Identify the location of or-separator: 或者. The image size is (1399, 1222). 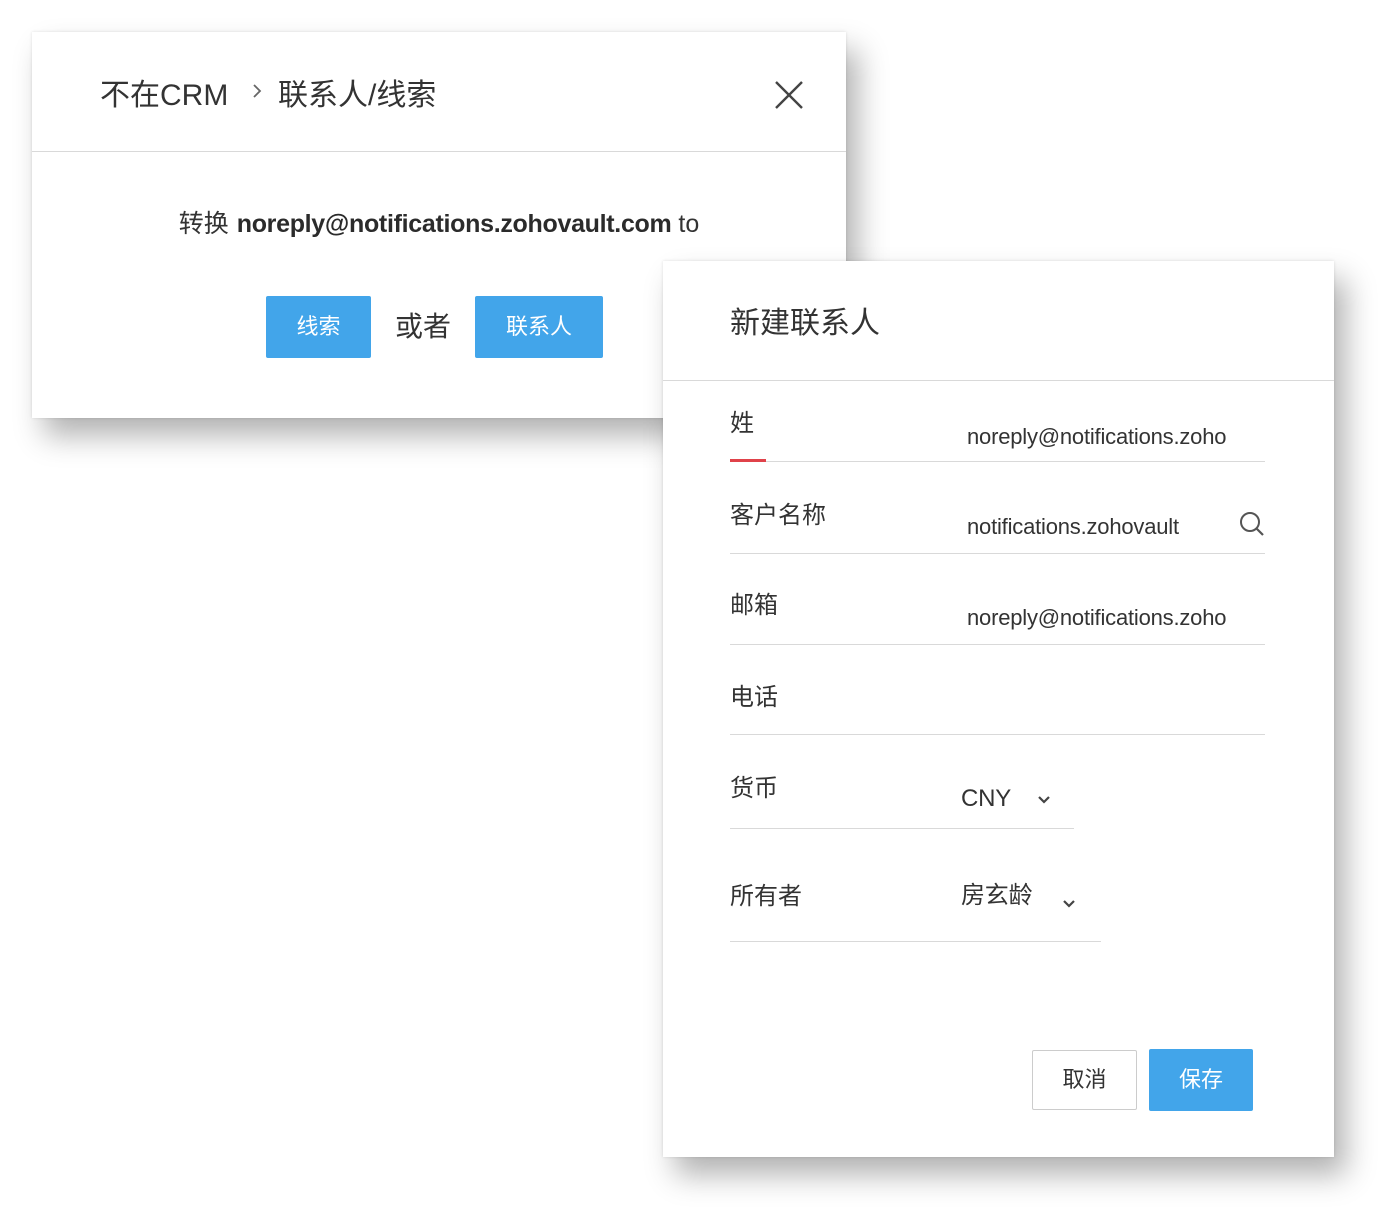
(422, 326).